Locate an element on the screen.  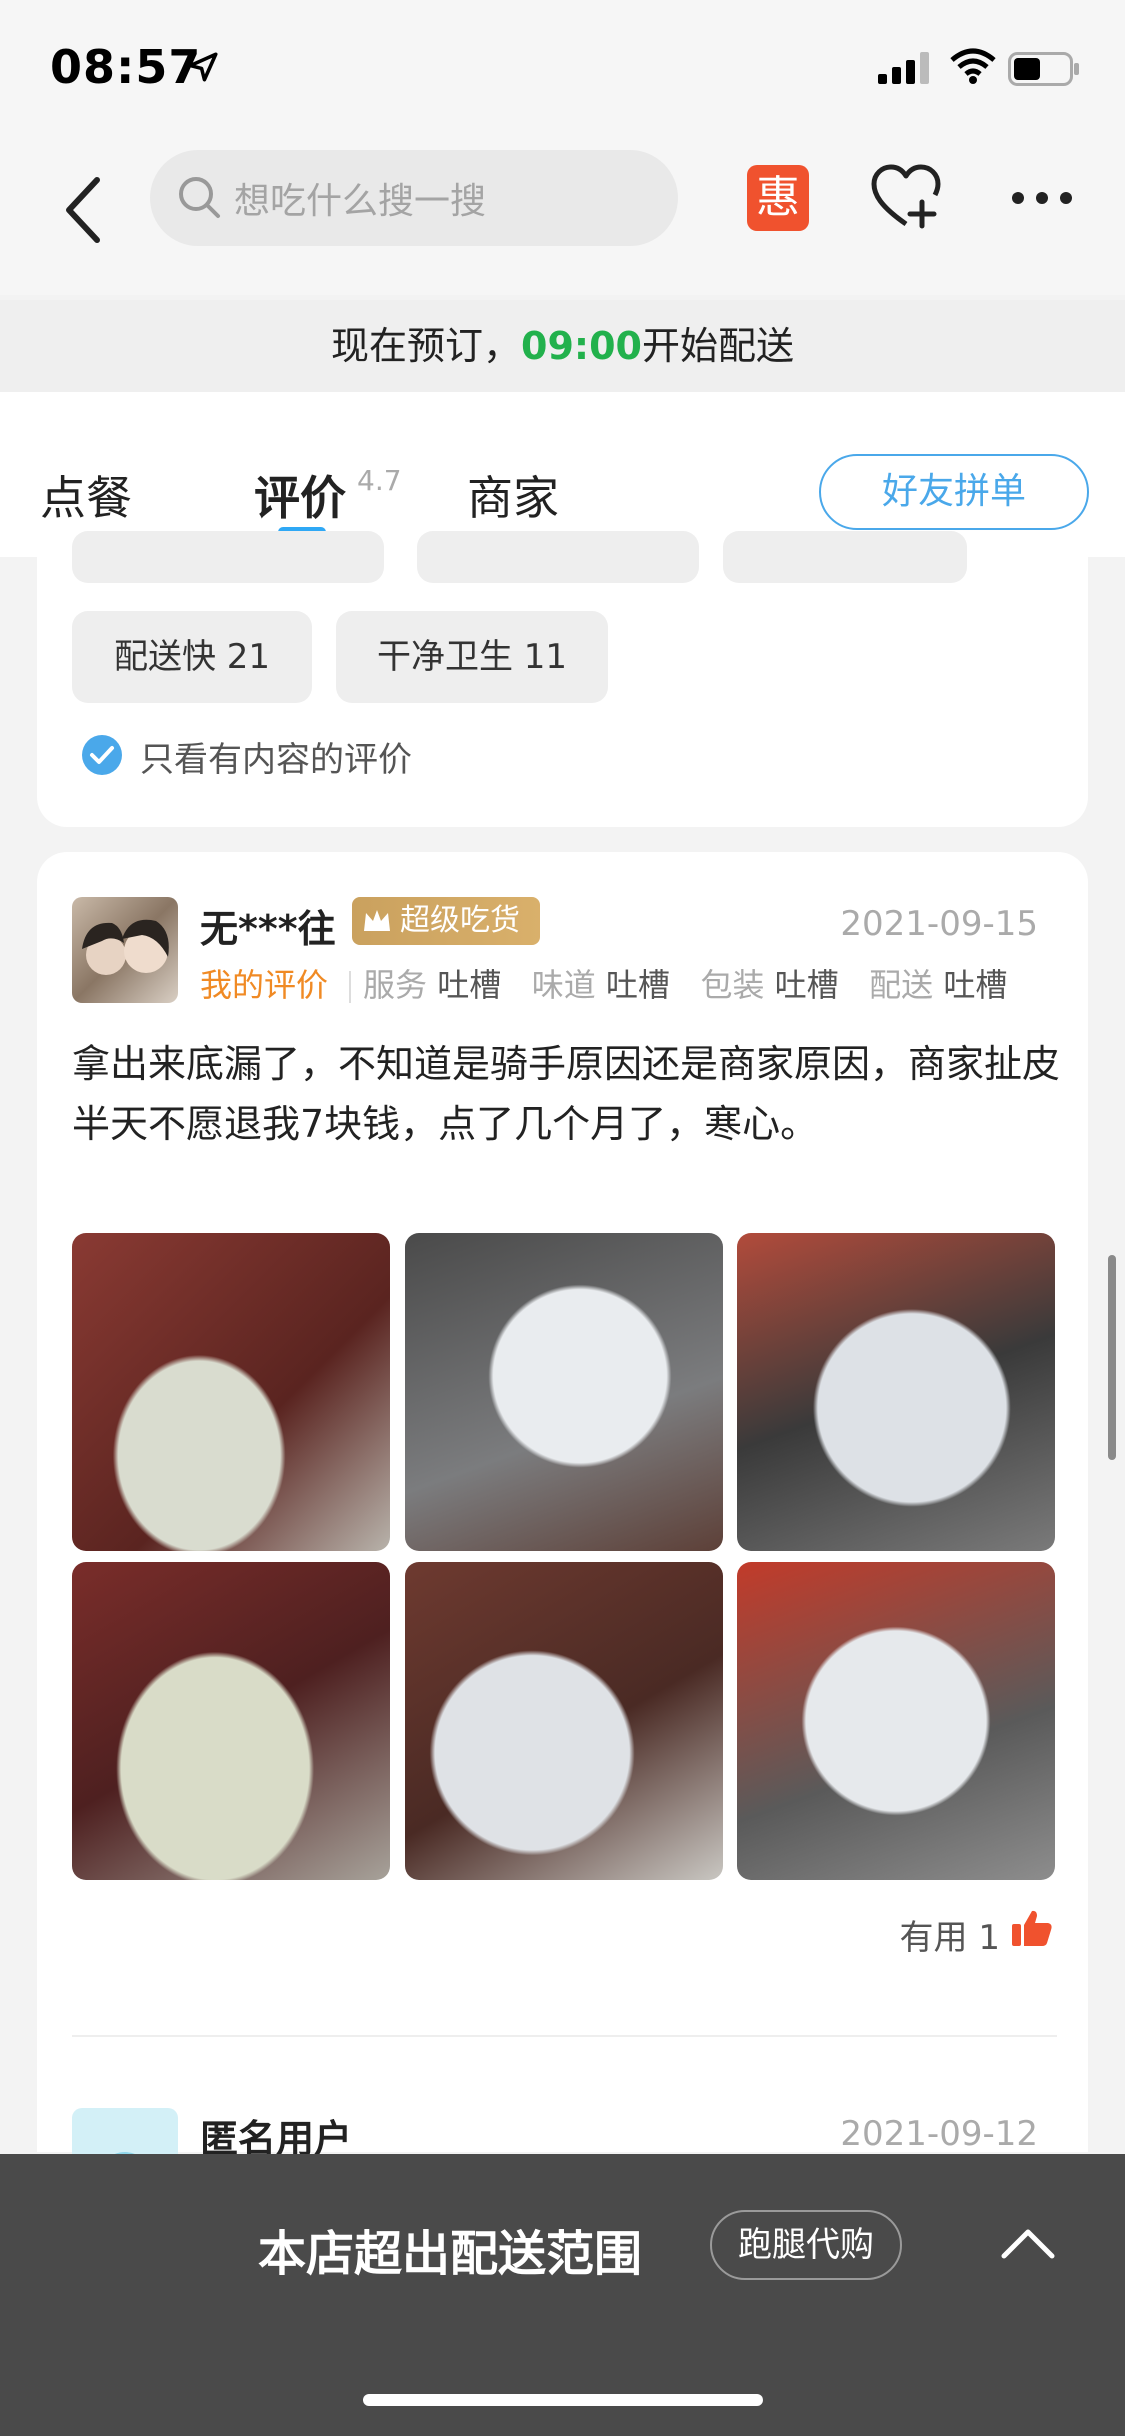
review-rating: 4.7 is located at coordinates (379, 480).